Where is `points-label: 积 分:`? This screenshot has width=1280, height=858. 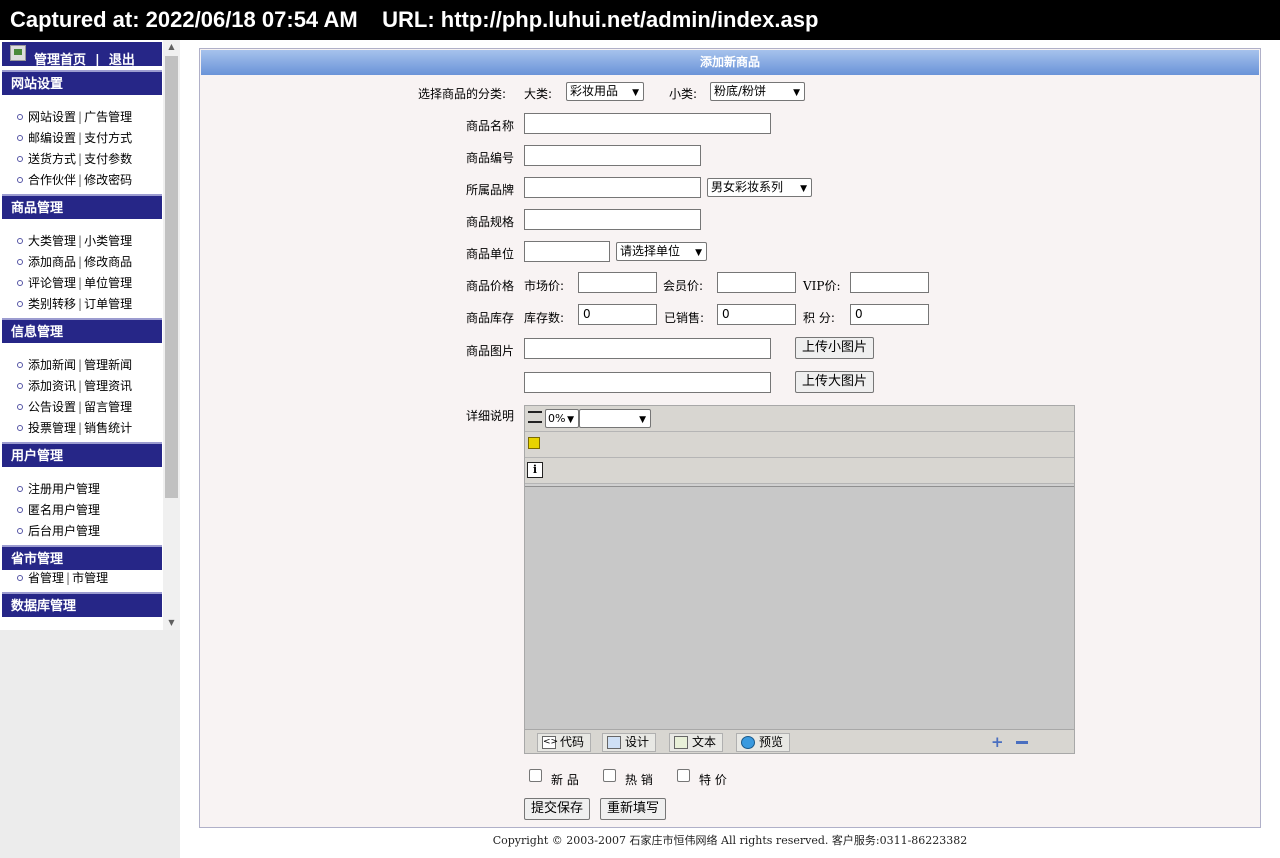
points-label: 积 分: is located at coordinates (819, 318).